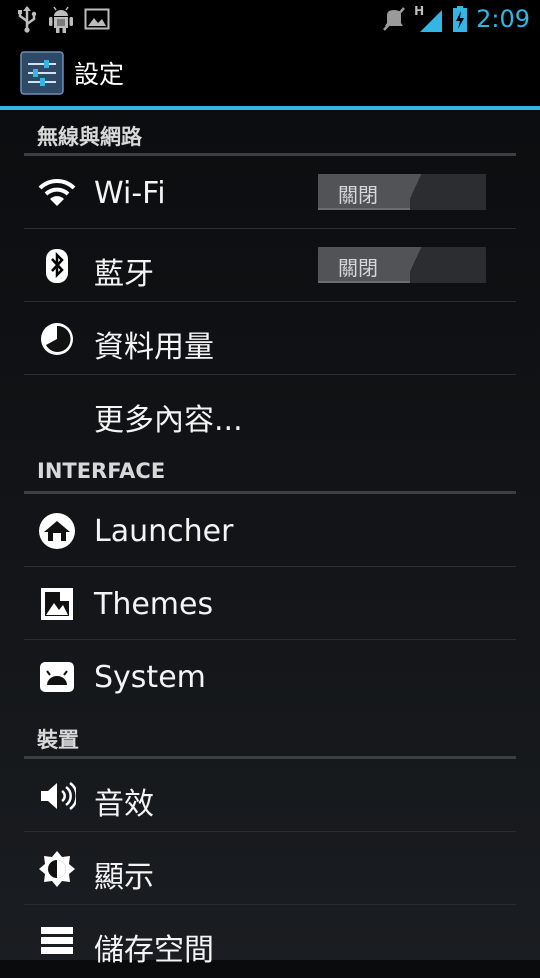  I want to click on settings-item-bluetooth: 藍牙 關閉, so click(270, 265).